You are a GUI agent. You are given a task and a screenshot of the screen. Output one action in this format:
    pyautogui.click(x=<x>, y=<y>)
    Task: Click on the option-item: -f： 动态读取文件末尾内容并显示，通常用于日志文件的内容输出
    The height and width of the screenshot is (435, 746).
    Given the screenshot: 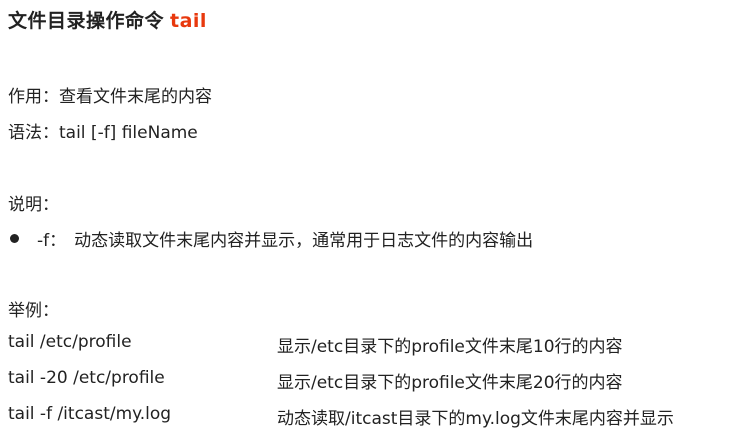 What is the action you would take?
    pyautogui.click(x=270, y=238)
    